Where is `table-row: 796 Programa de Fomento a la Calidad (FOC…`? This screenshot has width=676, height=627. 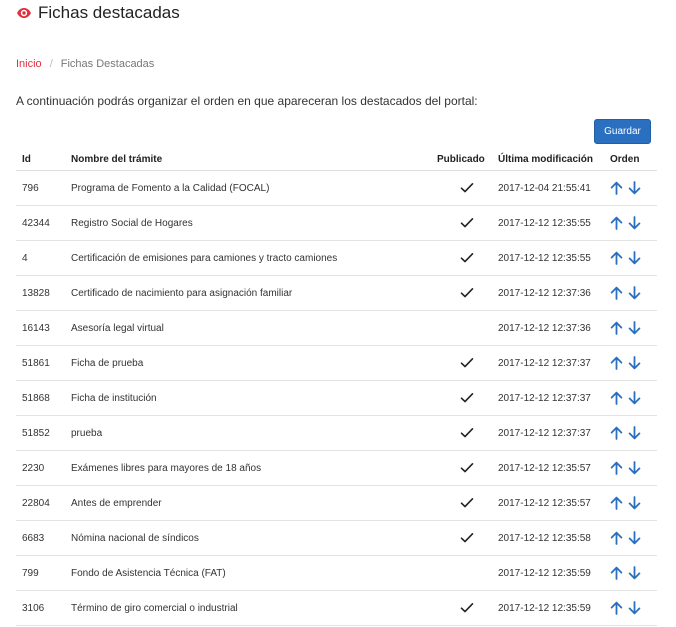 table-row: 796 Programa de Fomento a la Calidad (FOC… is located at coordinates (336, 188).